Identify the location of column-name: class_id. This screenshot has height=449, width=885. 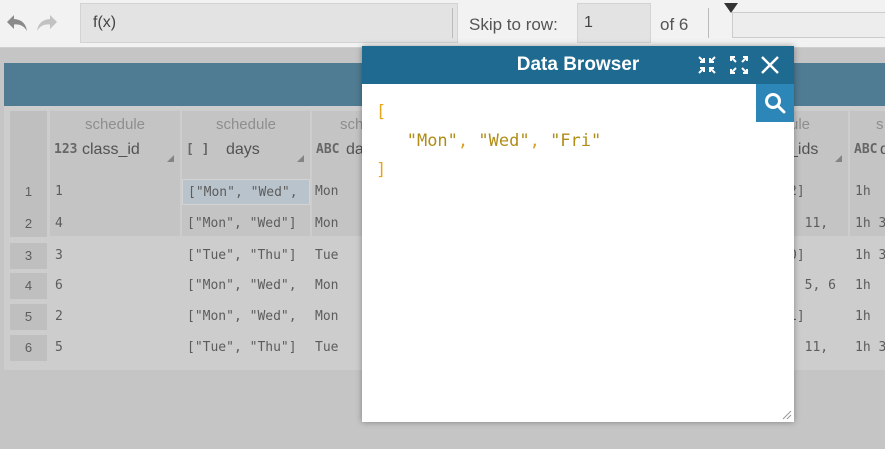
(111, 149).